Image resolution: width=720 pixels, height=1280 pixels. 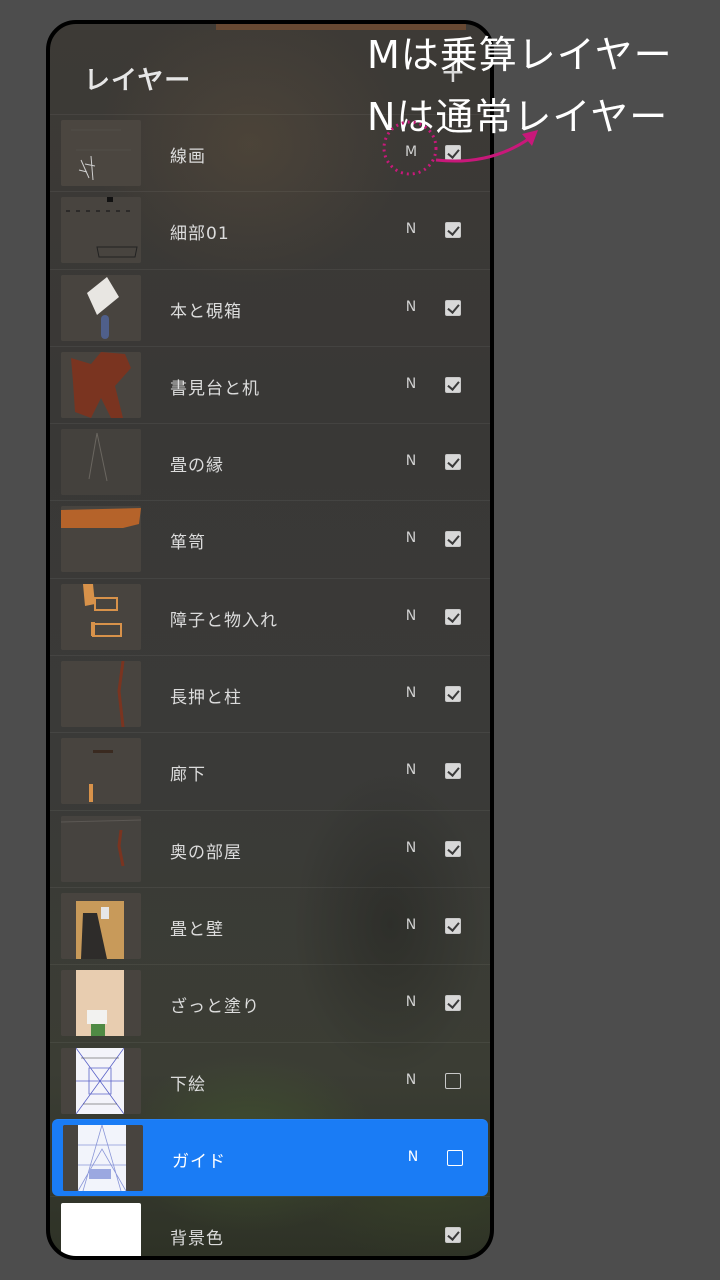 What do you see at coordinates (518, 117) in the screenshot?
I see `annotation-normal: Nは通常レイヤー` at bounding box center [518, 117].